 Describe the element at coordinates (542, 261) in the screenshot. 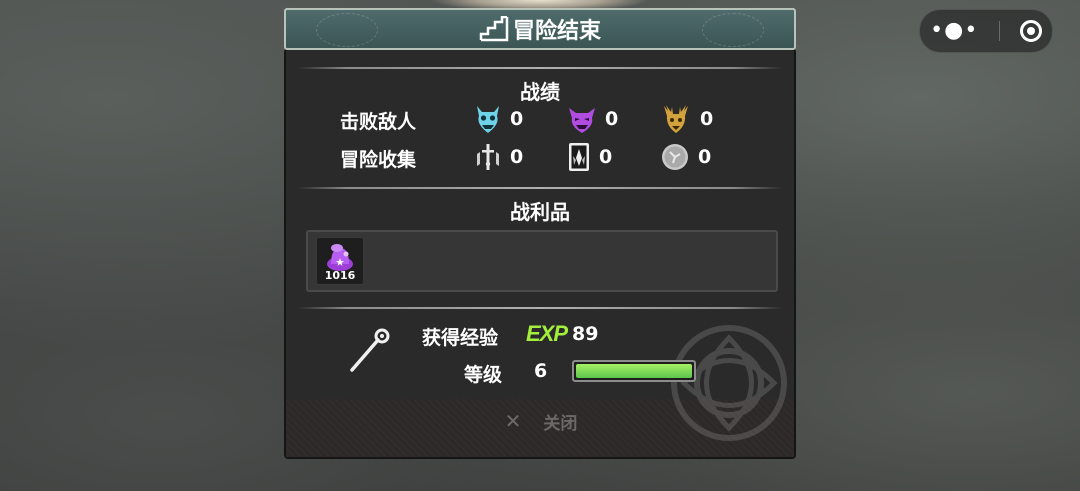

I see `loot-box: 1016` at that location.